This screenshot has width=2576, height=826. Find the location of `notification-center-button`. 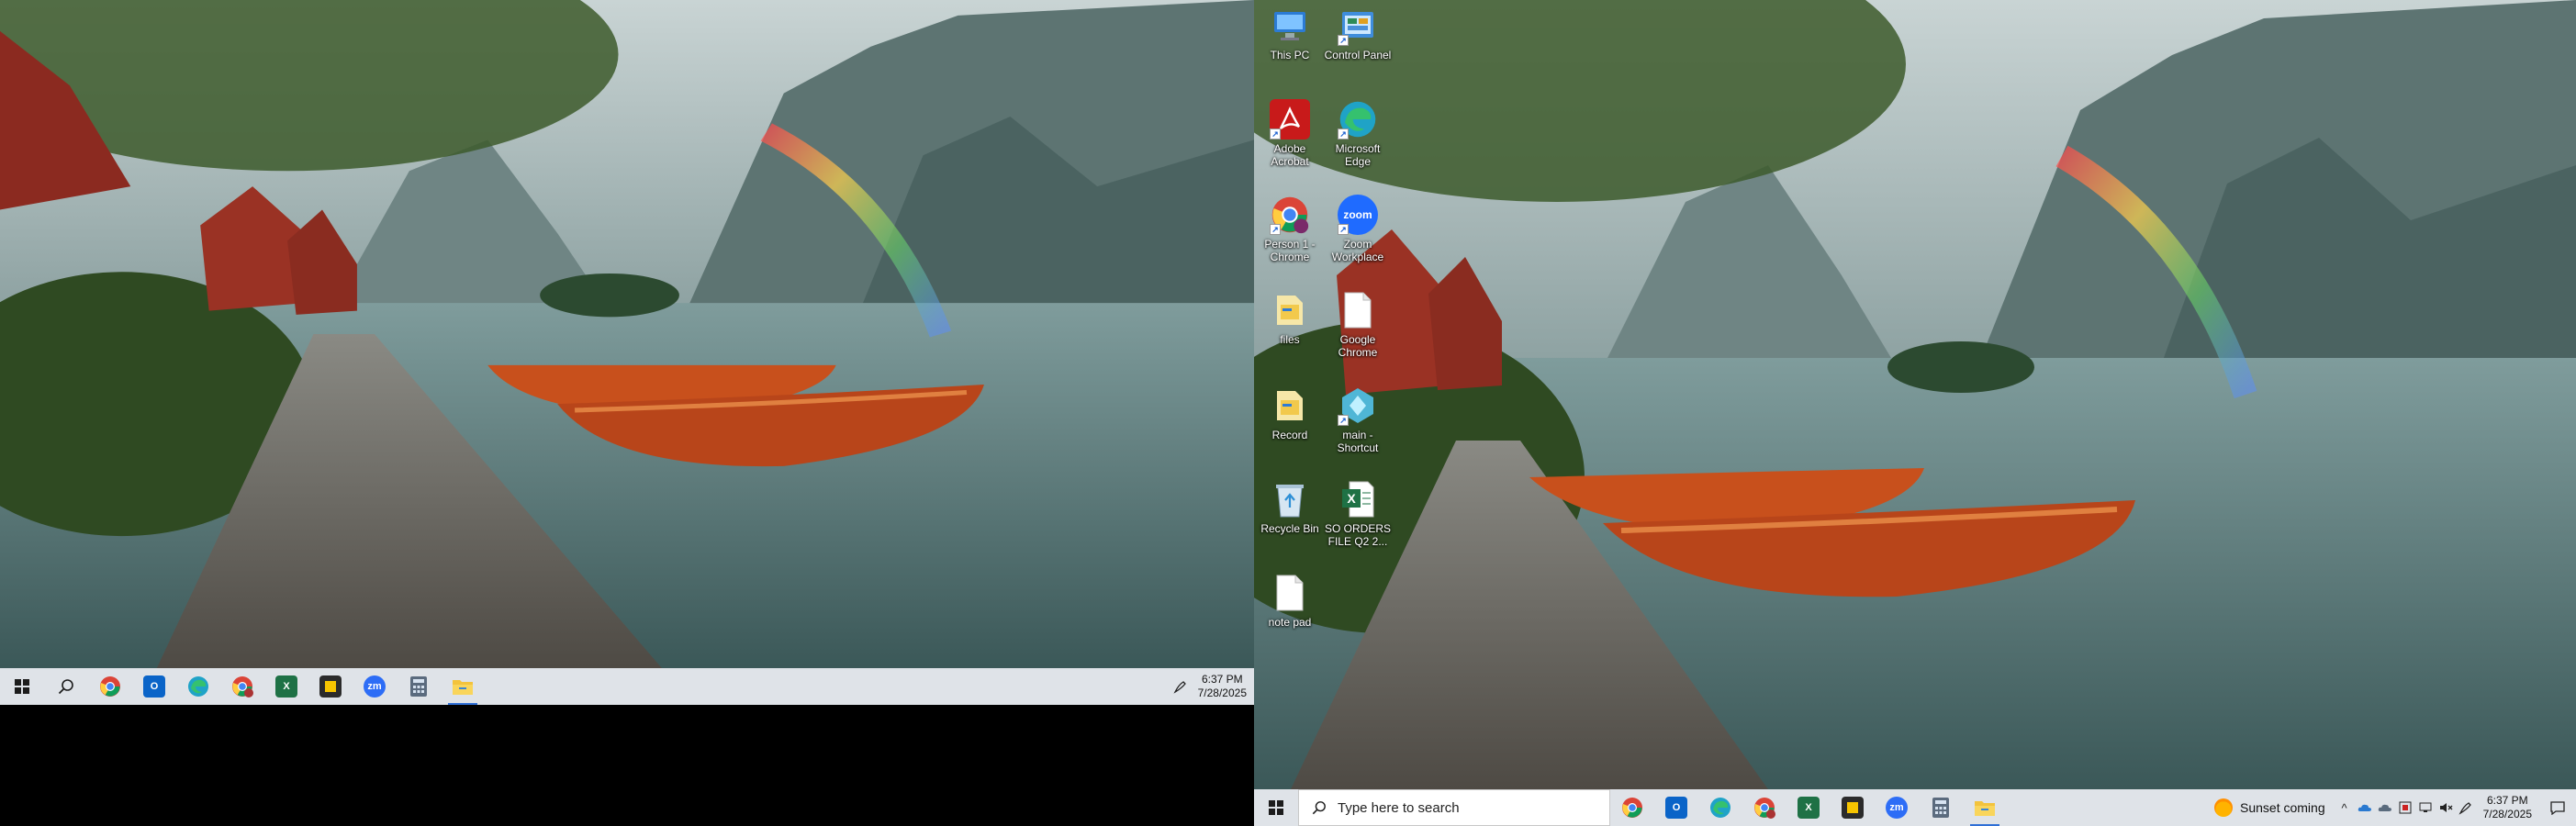

notification-center-button is located at coordinates (2557, 807).